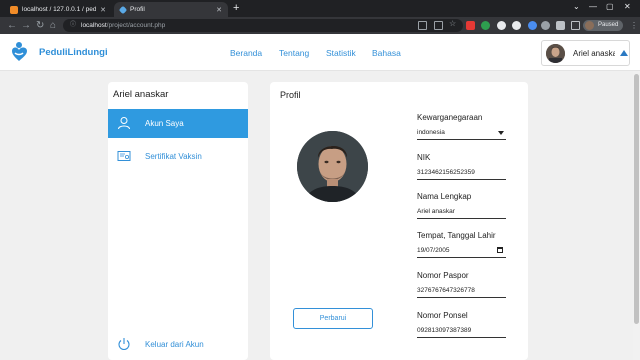 This screenshot has width=640, height=360. I want to click on extension-blue-icon, so click(532, 25).